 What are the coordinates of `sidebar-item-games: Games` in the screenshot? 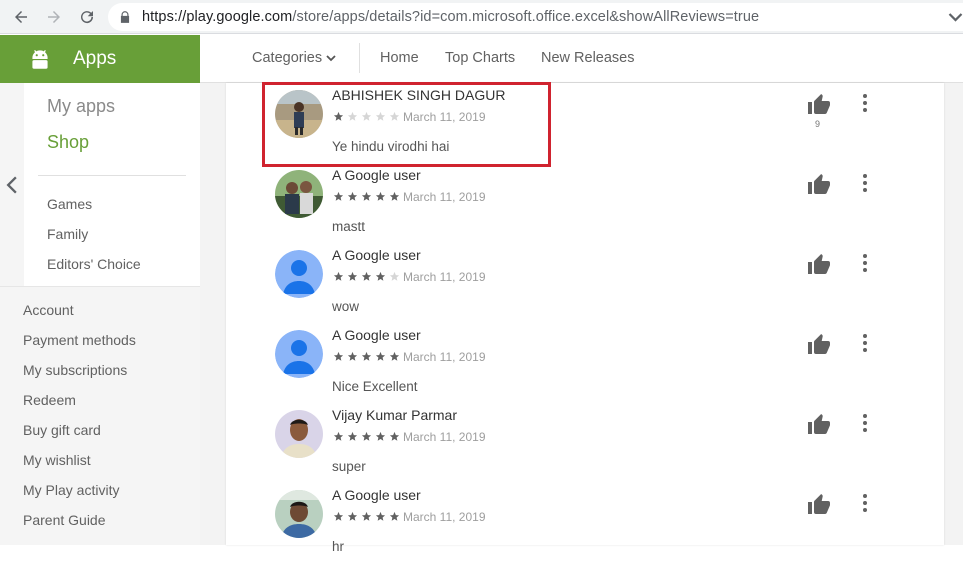 It's located at (69, 204).